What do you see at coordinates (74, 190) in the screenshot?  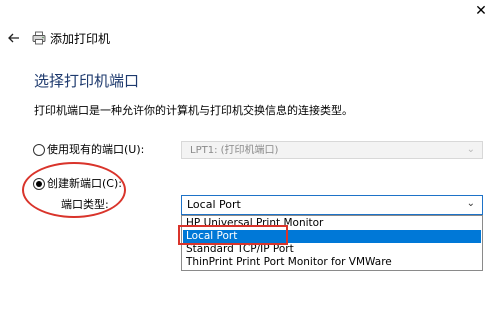 I see `annotation-ellipse` at bounding box center [74, 190].